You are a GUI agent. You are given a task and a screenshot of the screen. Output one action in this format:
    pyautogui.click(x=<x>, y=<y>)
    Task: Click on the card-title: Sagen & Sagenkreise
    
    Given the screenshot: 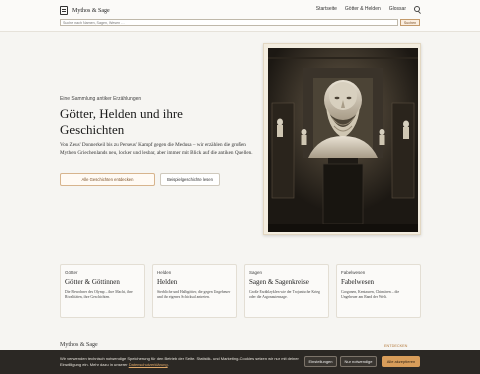 What is the action you would take?
    pyautogui.click(x=279, y=282)
    